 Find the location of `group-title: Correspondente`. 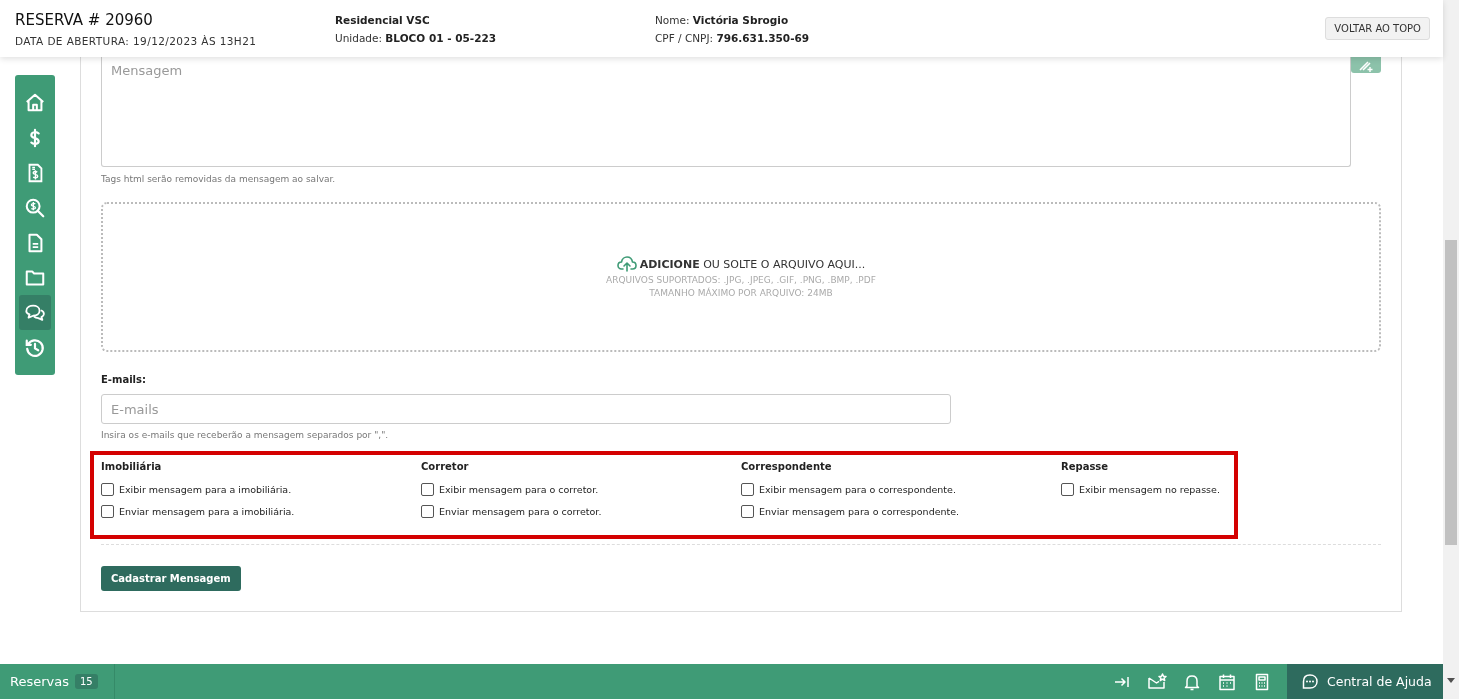

group-title: Correspondente is located at coordinates (787, 466).